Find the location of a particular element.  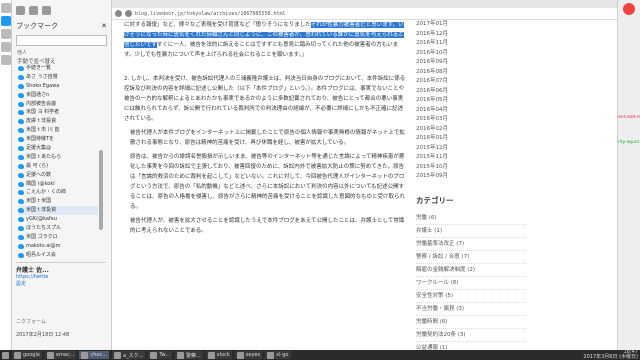

taskbar-item: xl-go is located at coordinates (278, 355).